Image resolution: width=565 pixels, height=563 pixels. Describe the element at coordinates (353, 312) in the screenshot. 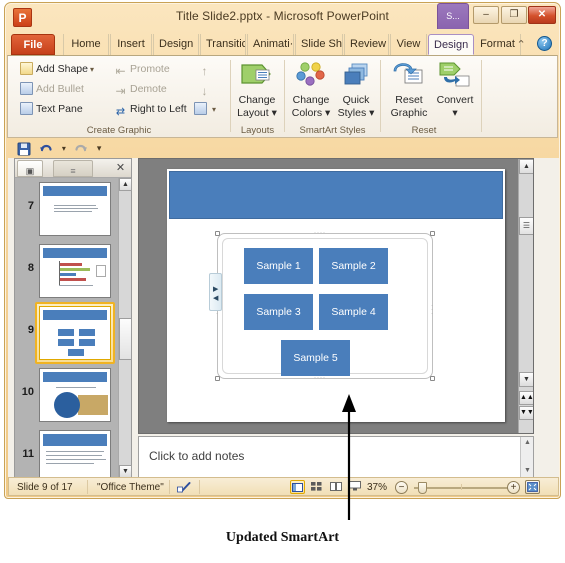

I see `smartart-node-4: Sample 4` at that location.